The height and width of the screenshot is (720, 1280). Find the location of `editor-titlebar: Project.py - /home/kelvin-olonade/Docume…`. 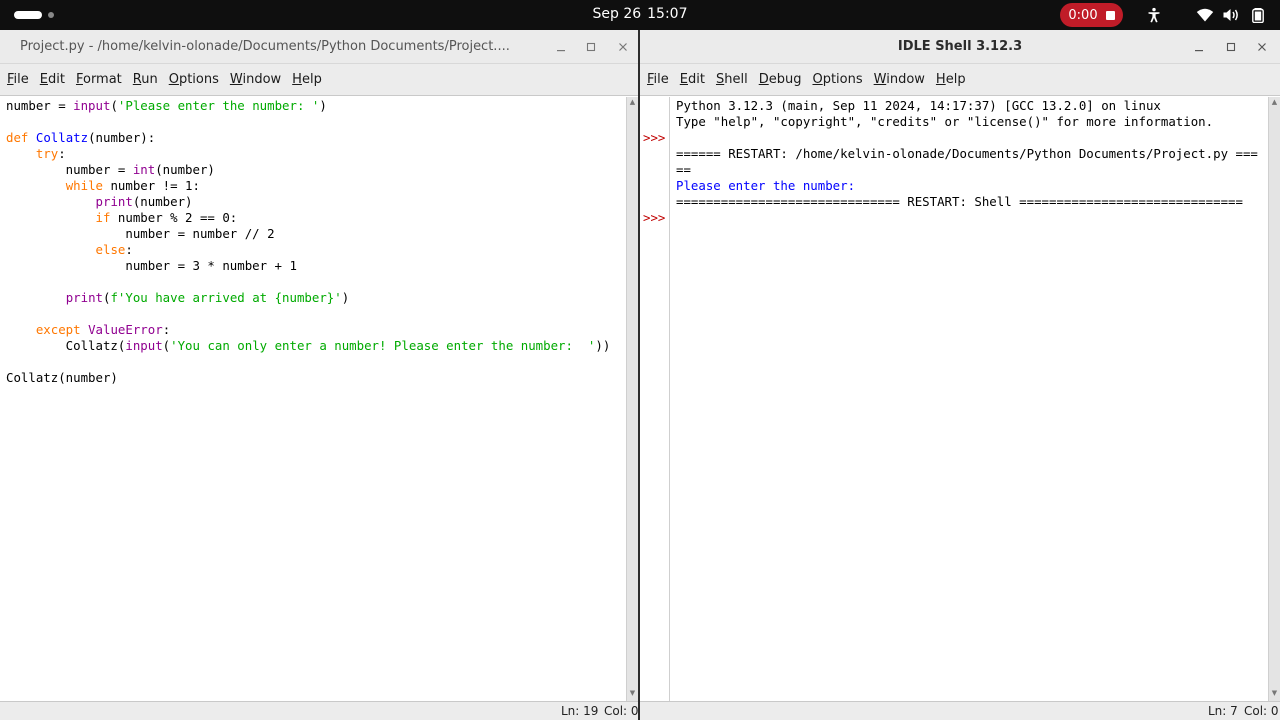

editor-titlebar: Project.py - /home/kelvin-olonade/Docume… is located at coordinates (319, 47).